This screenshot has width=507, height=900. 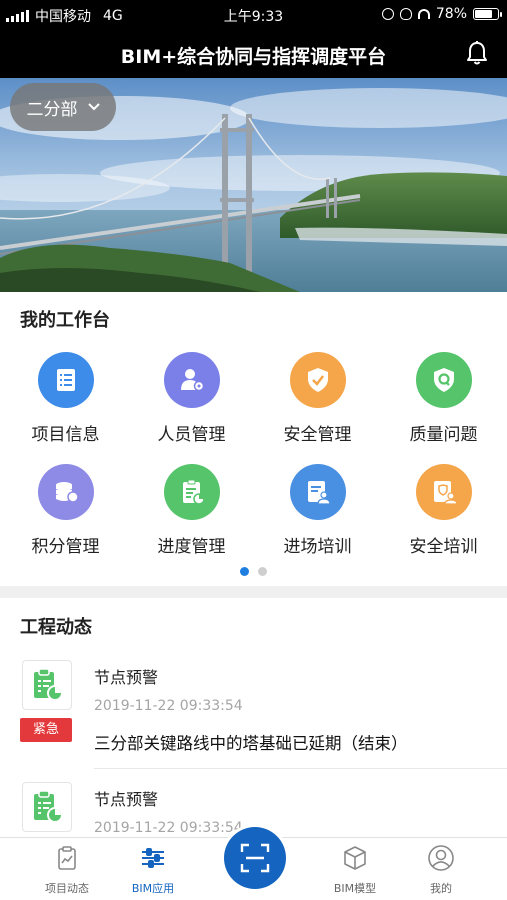 I want to click on workbench-item-project-info: 项目信息, so click(x=65, y=400).